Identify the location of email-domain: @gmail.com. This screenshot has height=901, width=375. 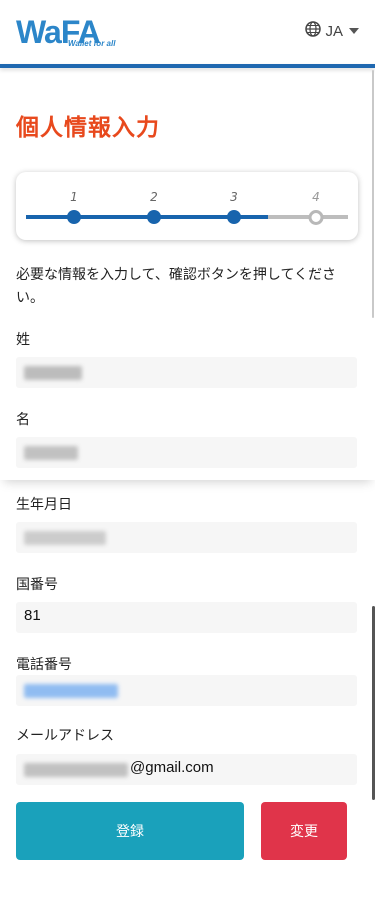
(172, 767).